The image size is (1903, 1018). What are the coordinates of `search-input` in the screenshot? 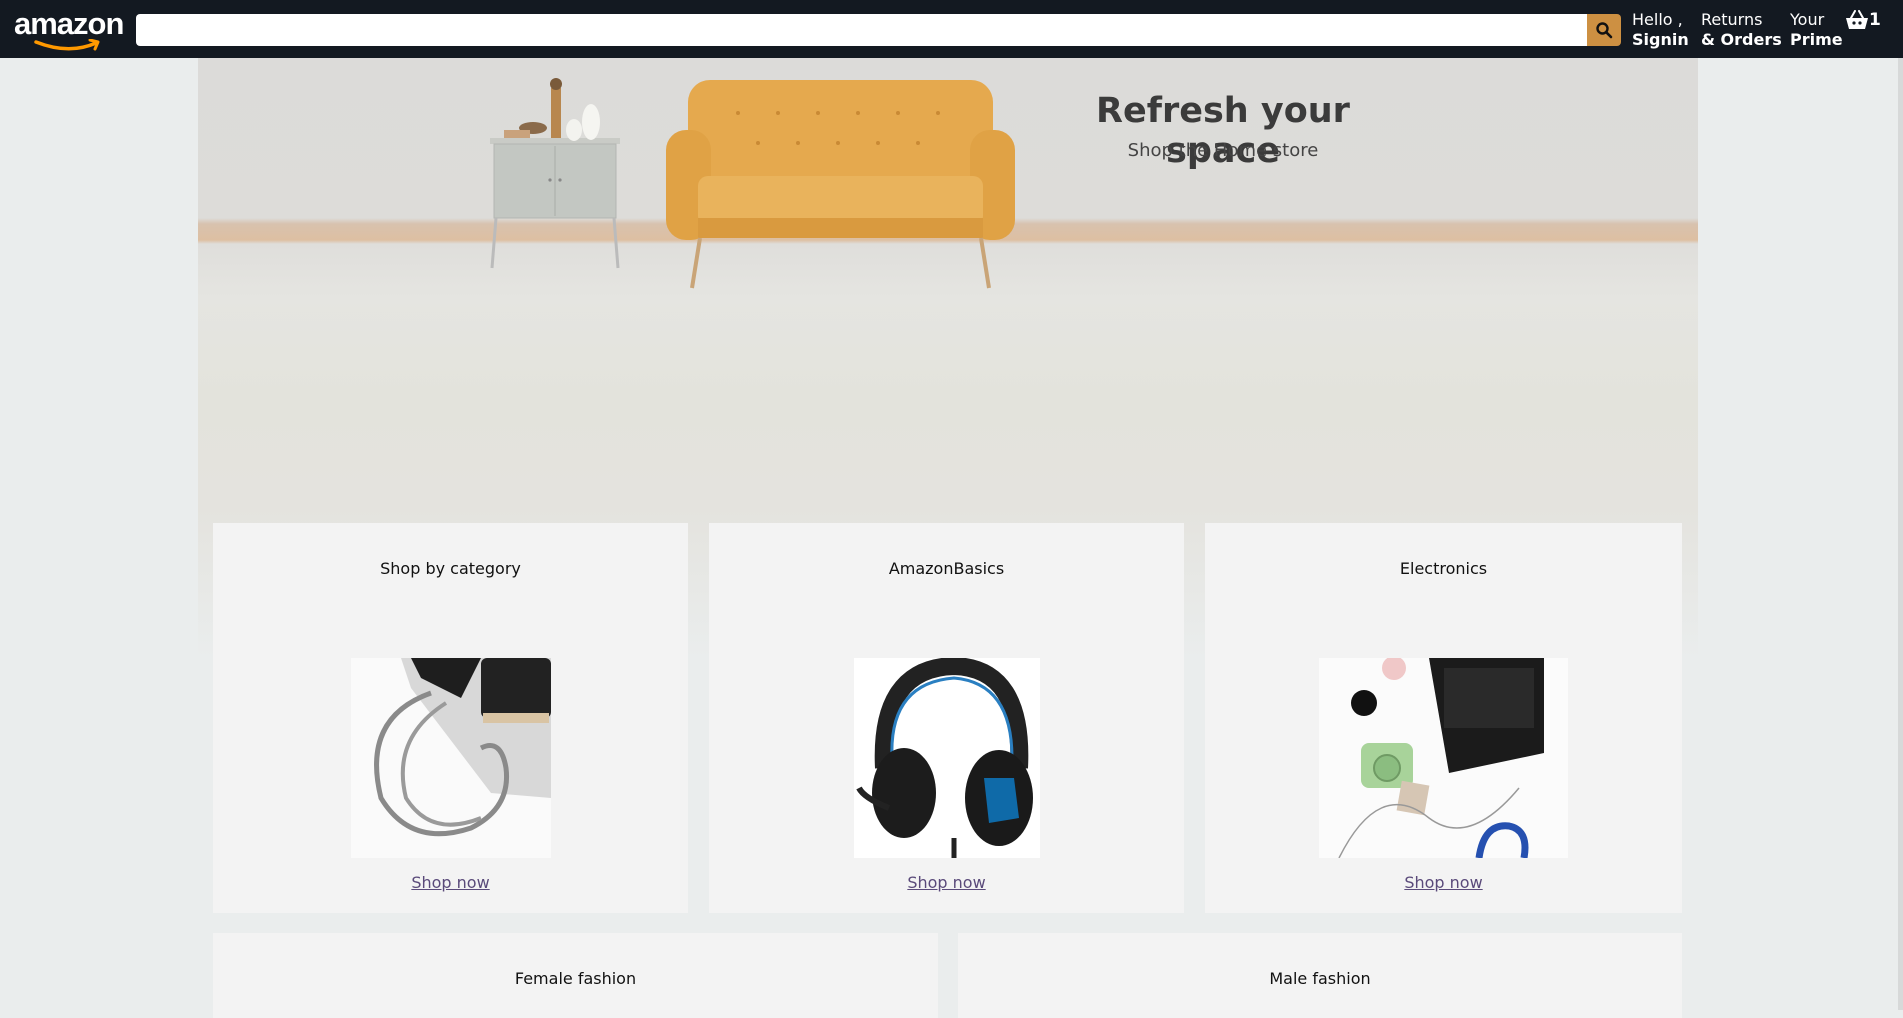 It's located at (861, 30).